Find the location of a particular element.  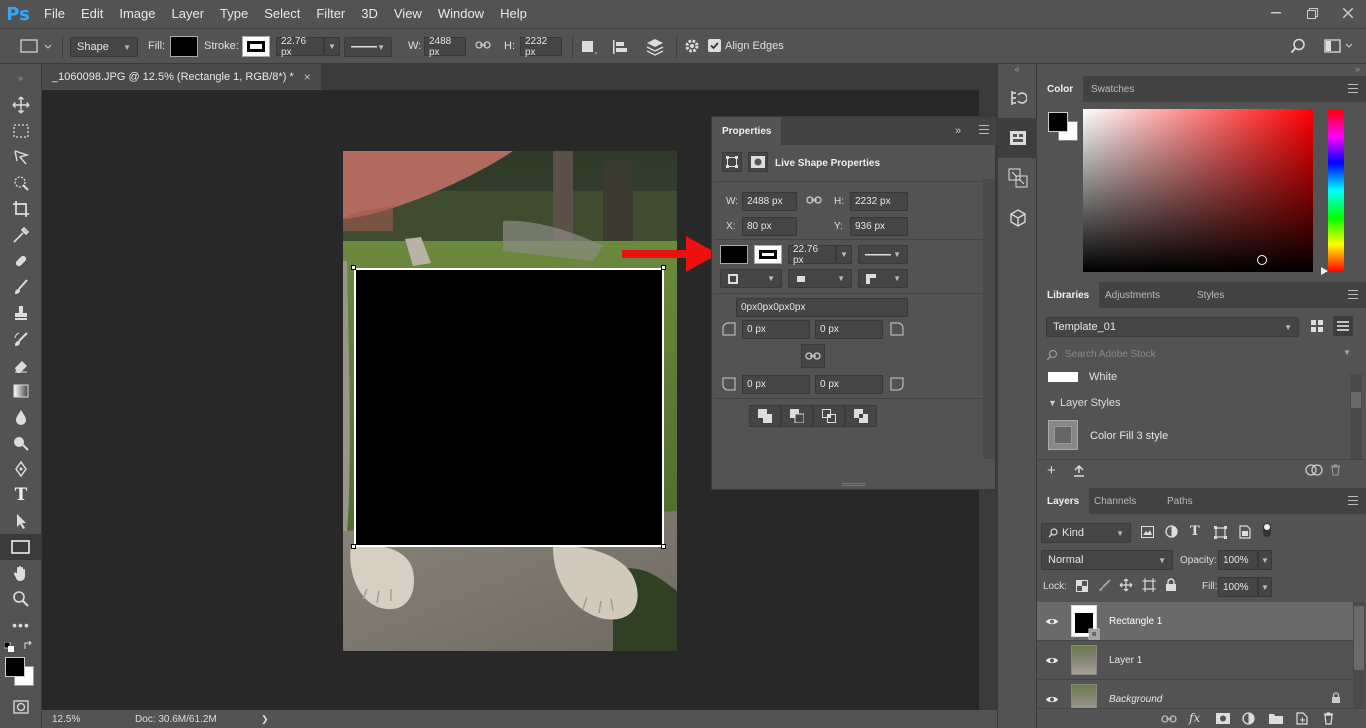

props-stroke-width-dropdown: ▼ is located at coordinates (844, 254).